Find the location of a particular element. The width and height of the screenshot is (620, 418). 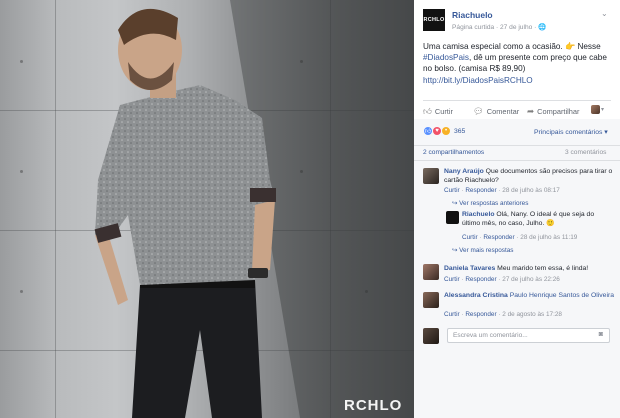

reply-reply-link: Responder is located at coordinates (498, 237).